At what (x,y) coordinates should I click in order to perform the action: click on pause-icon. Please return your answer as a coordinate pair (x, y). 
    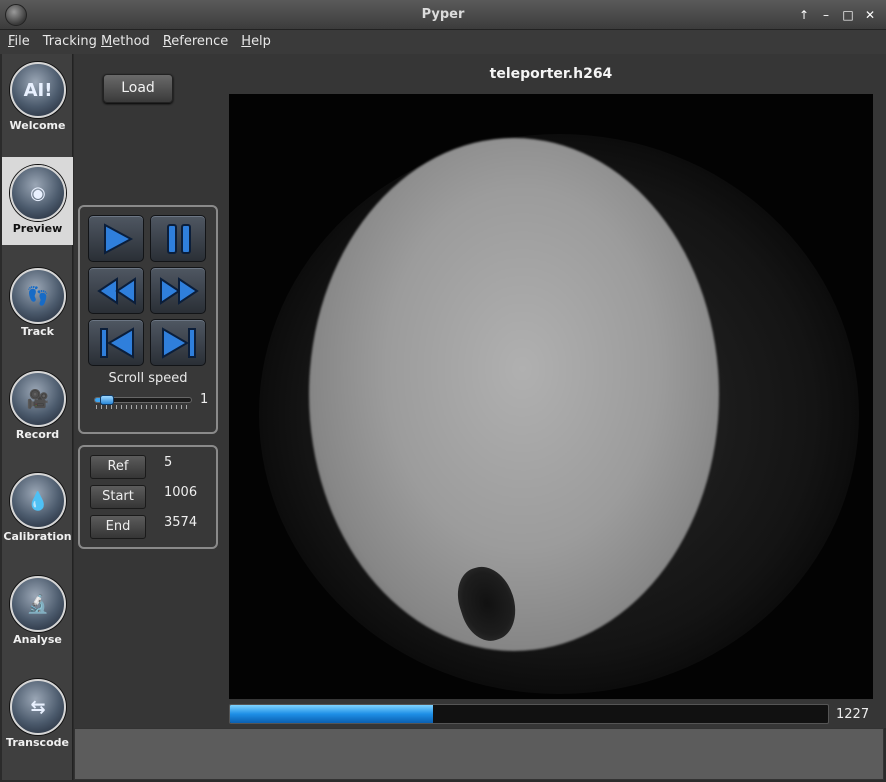
    Looking at the image, I should click on (179, 239).